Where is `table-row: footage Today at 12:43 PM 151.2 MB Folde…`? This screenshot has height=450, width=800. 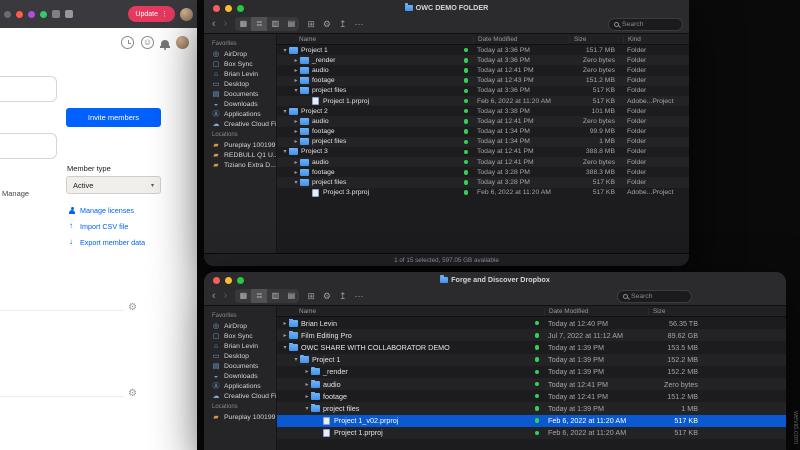 table-row: footage Today at 12:43 PM 151.2 MB Folde… is located at coordinates (483, 80).